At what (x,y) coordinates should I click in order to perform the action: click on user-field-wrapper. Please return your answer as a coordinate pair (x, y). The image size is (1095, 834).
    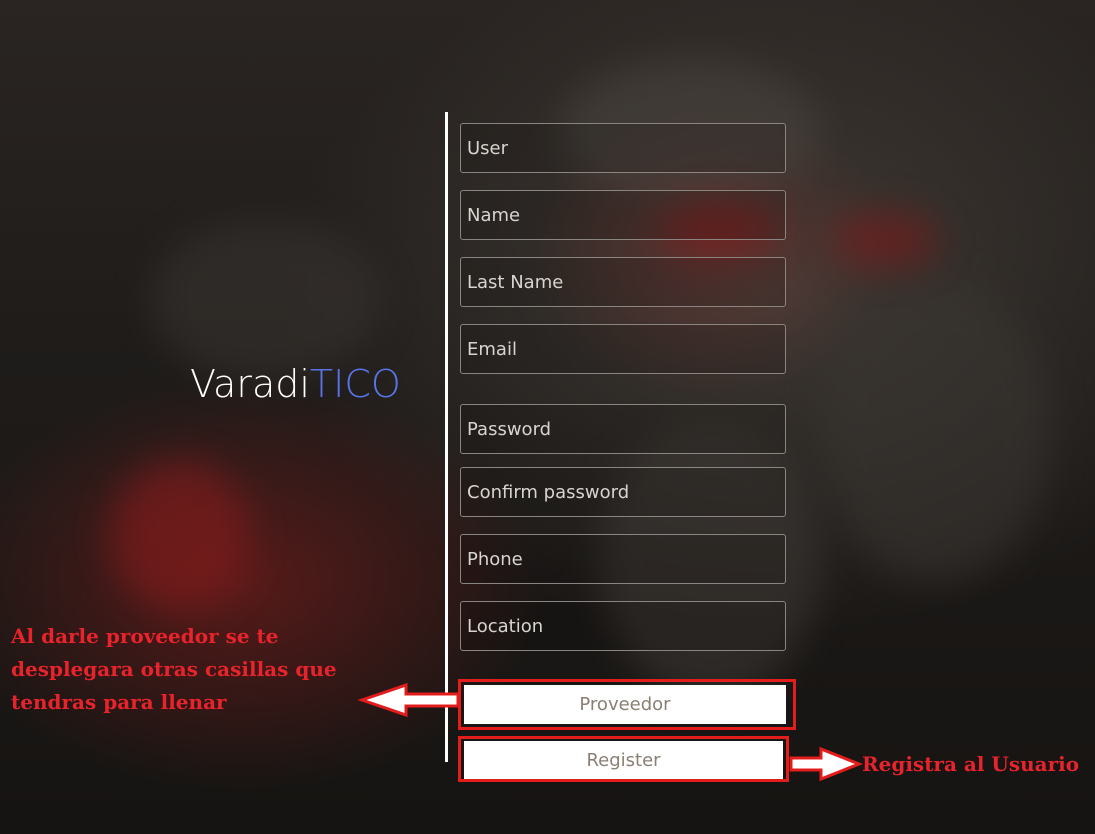
    Looking at the image, I should click on (623, 148).